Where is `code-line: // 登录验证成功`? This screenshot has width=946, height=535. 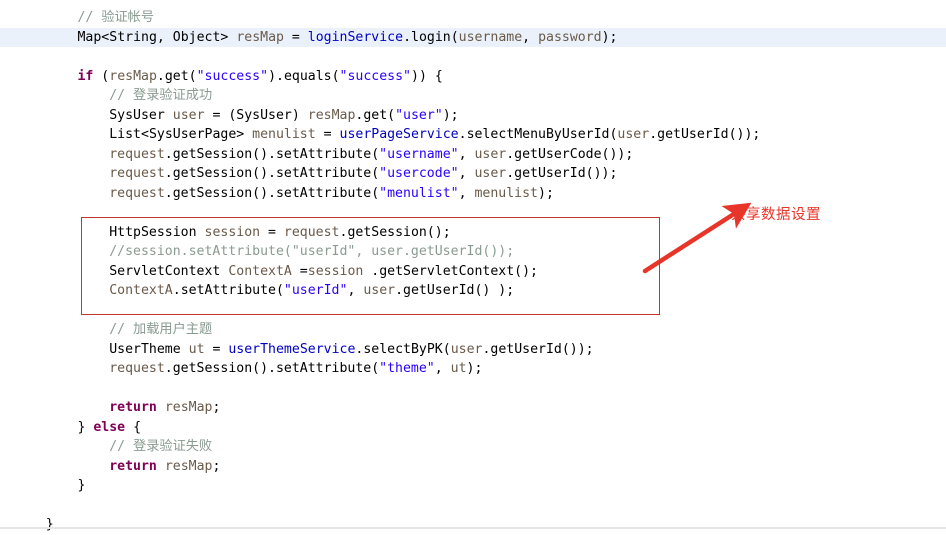
code-line: // 登录验证成功 is located at coordinates (161, 95).